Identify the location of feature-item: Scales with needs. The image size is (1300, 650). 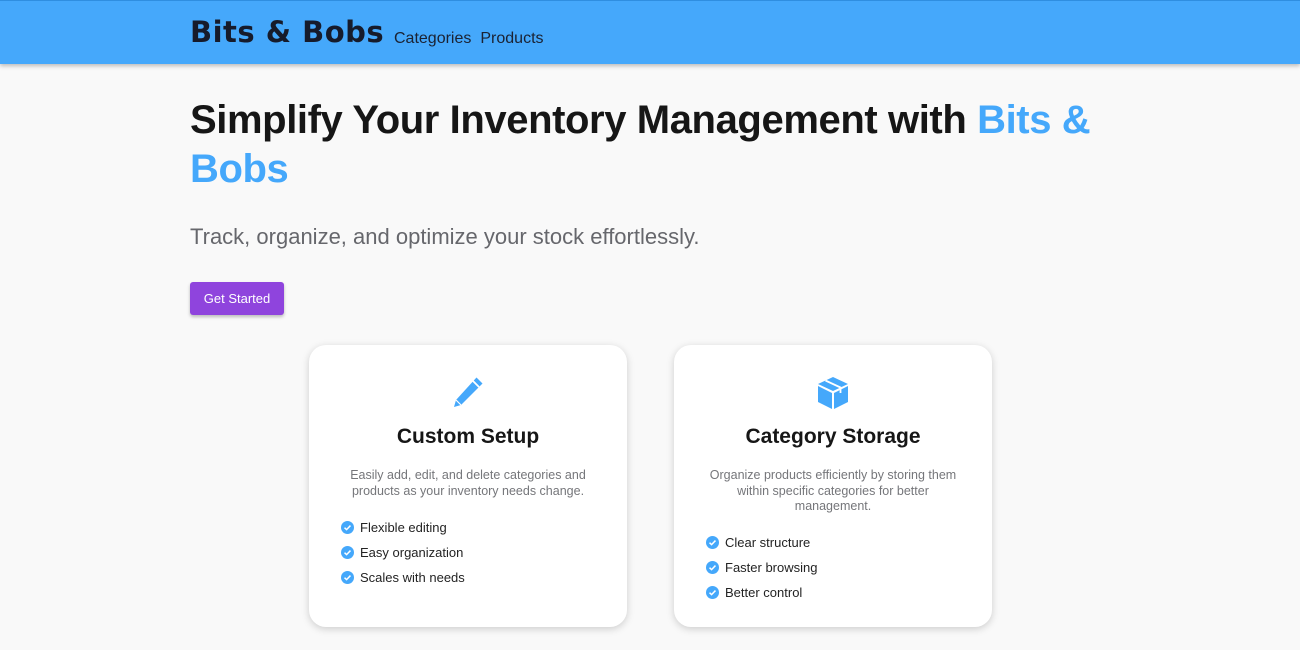
(403, 577).